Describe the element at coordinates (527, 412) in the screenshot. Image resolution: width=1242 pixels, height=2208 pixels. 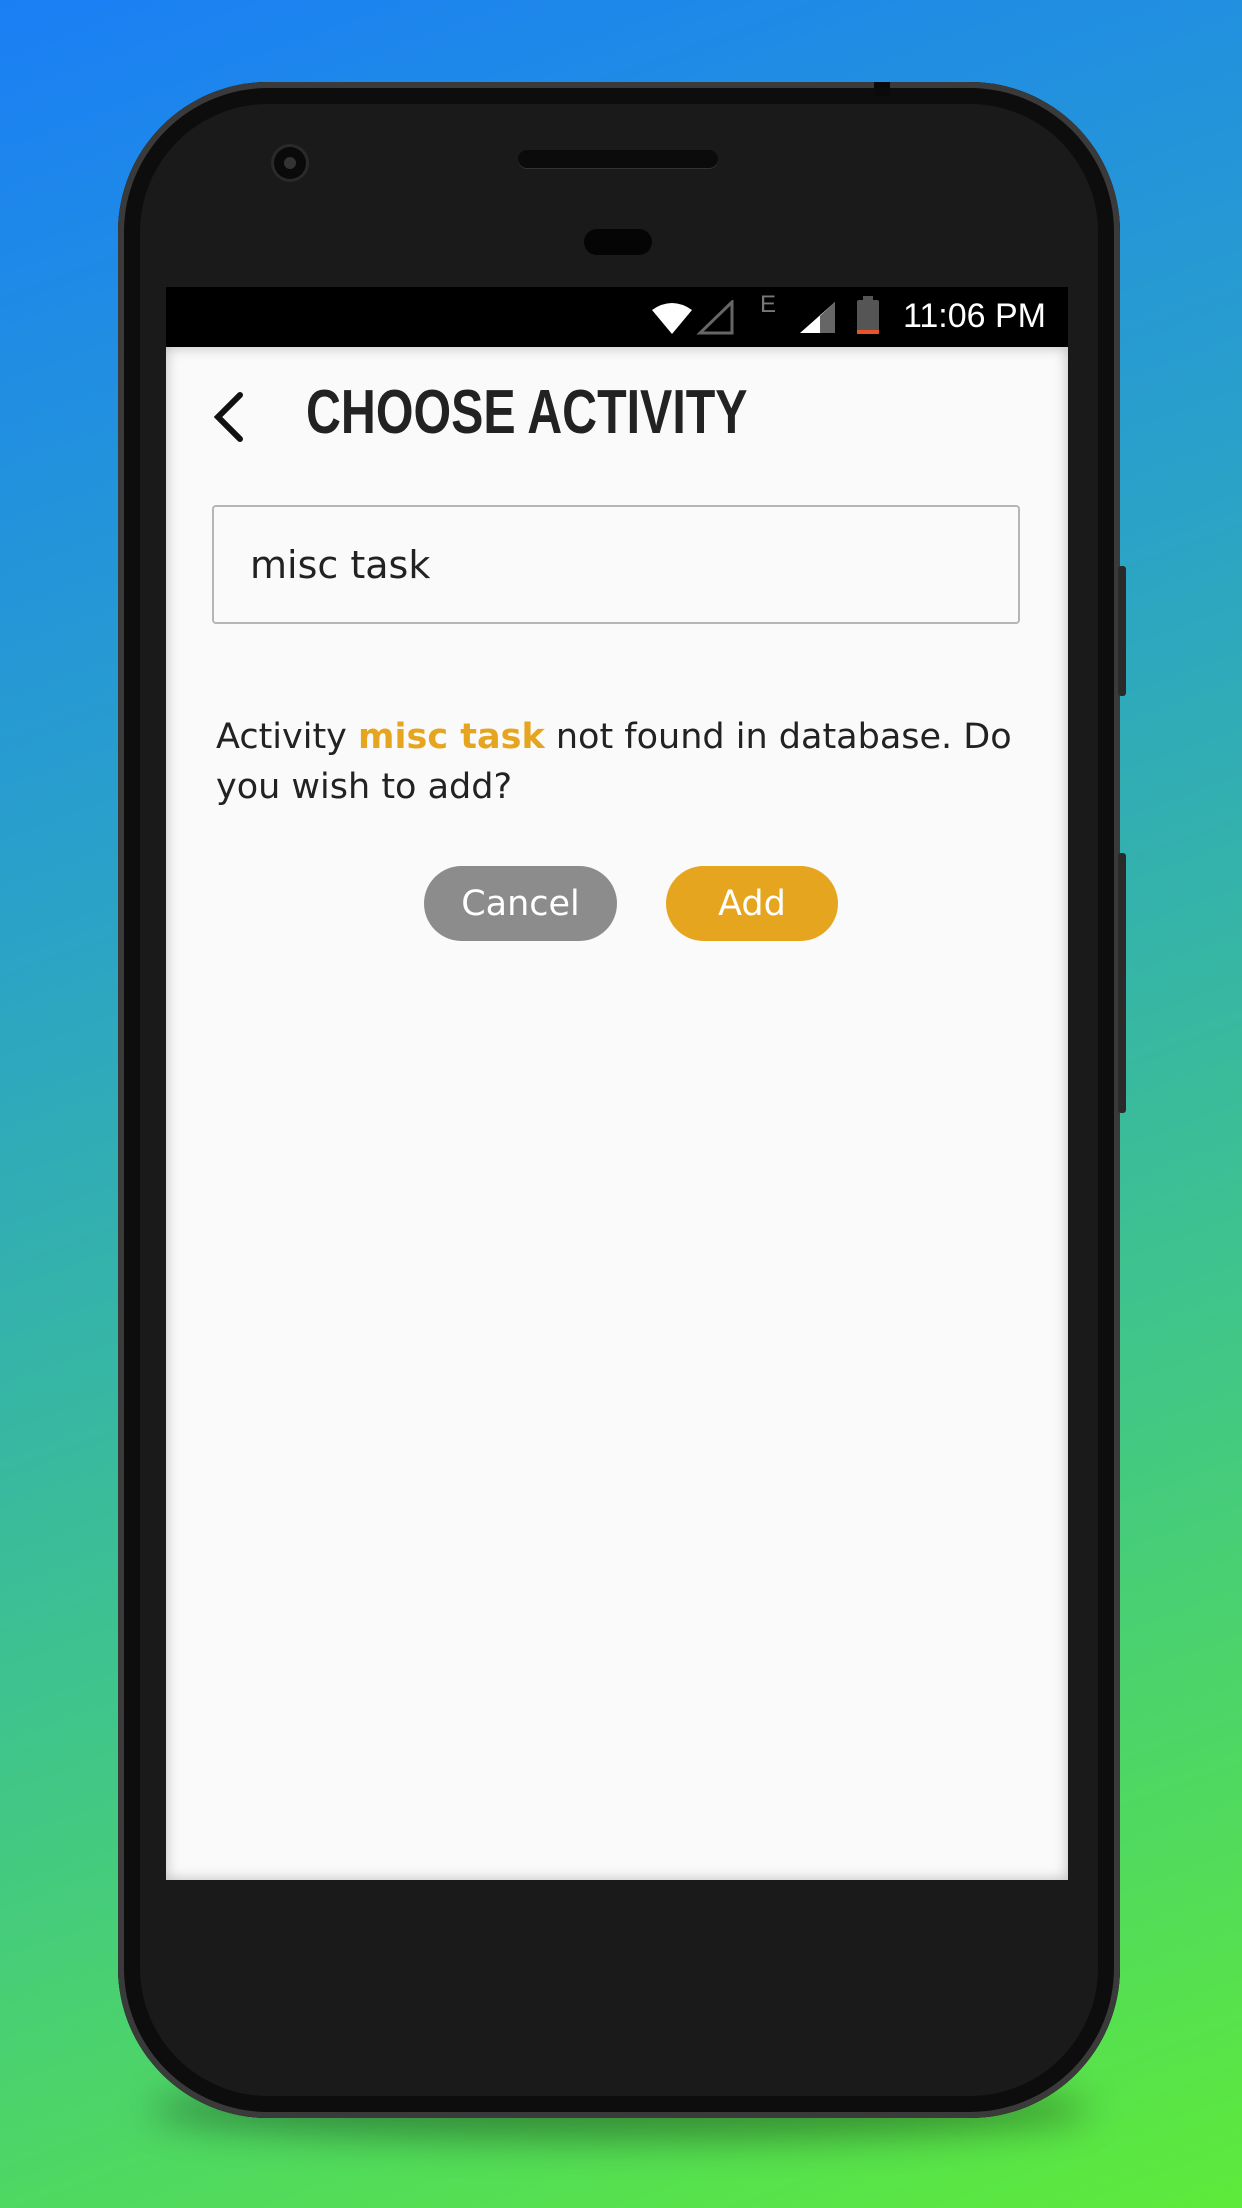
I see `page-title: CHOOSE ACTIVITY` at that location.